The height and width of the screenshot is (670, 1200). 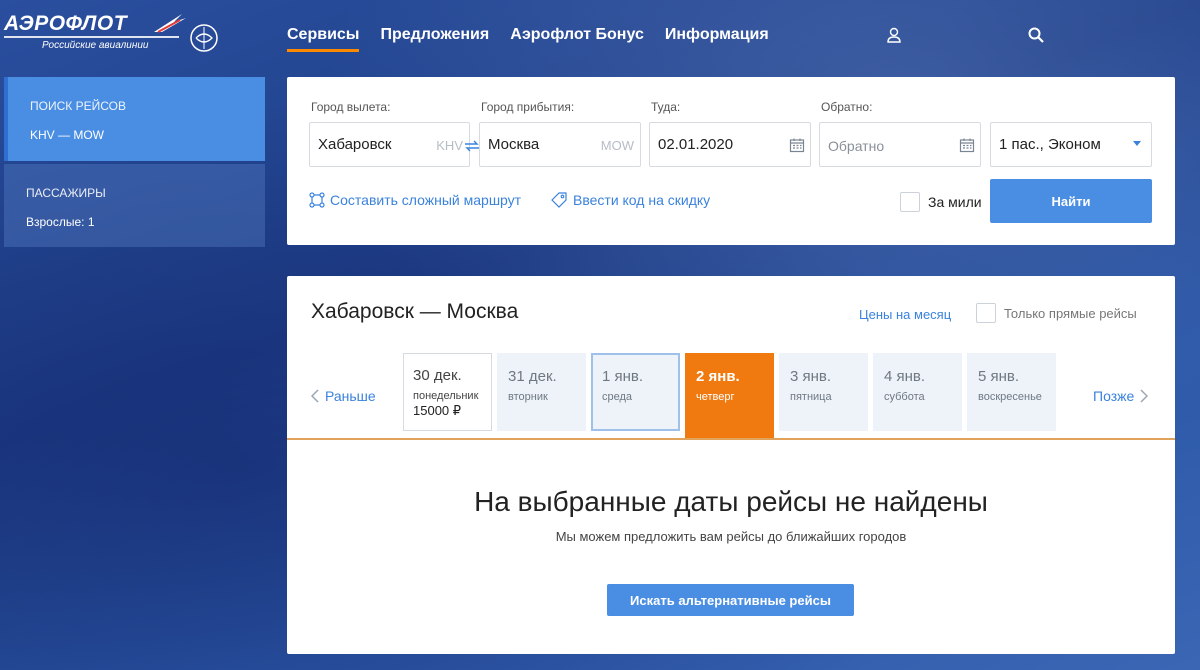 I want to click on nav-services: Сервисы, so click(x=323, y=39).